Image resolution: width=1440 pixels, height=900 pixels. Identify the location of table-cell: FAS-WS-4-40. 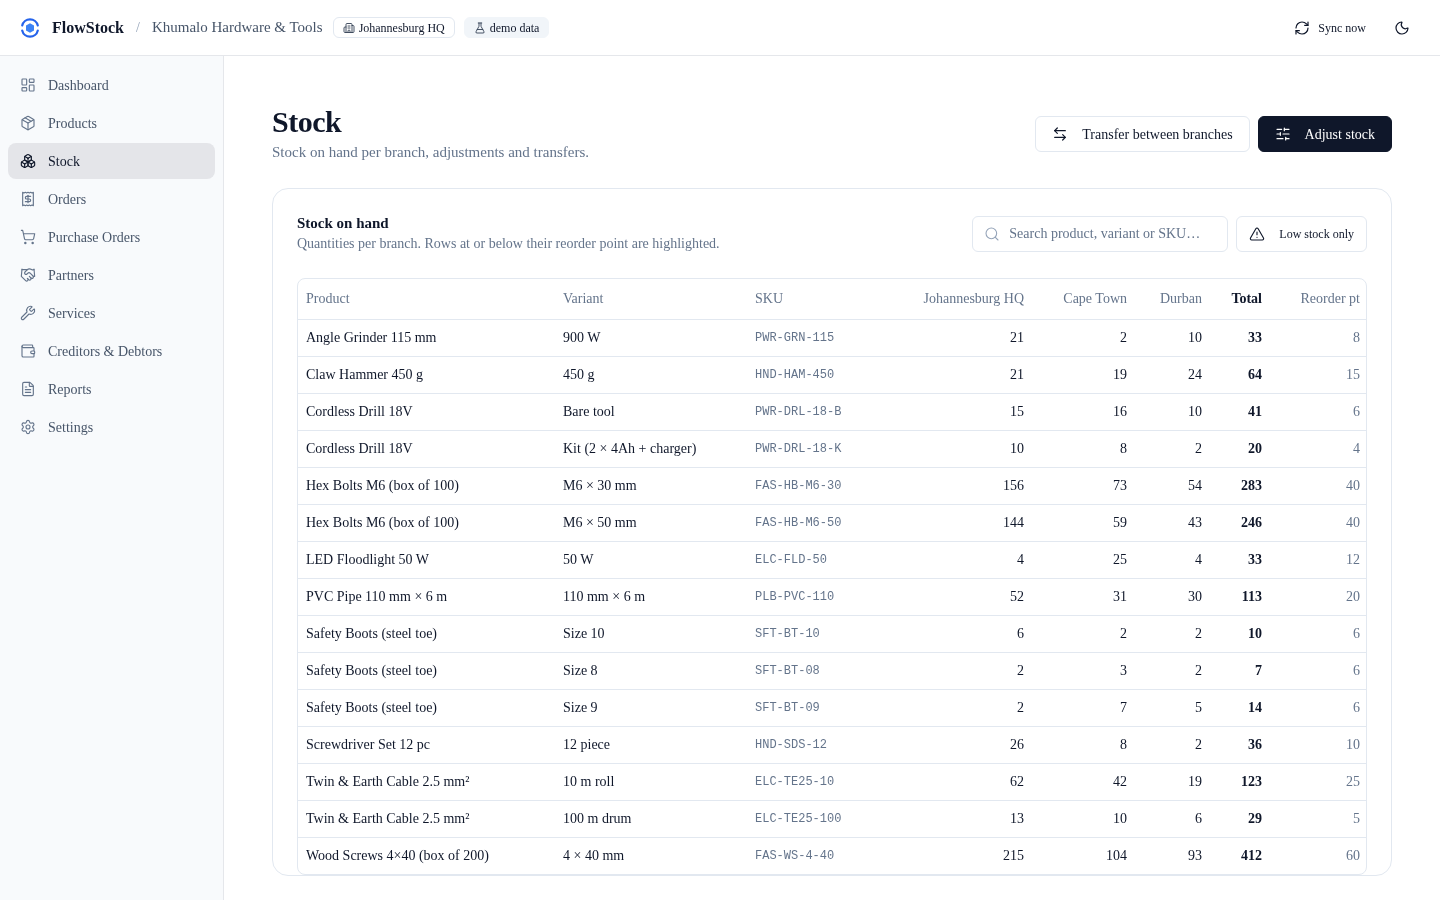
(822, 855).